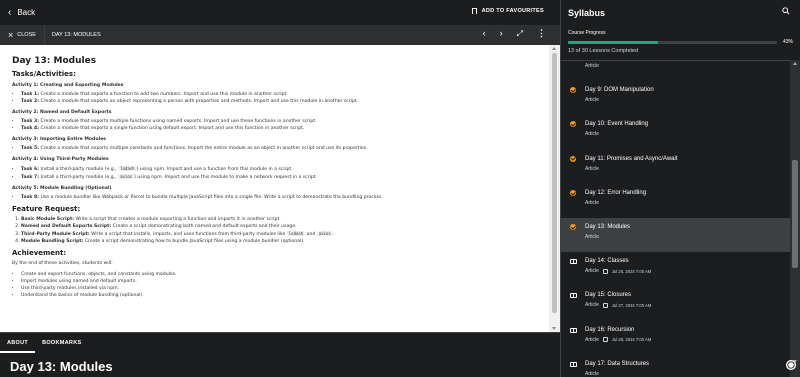 The image size is (800, 377). What do you see at coordinates (631, 305) in the screenshot?
I see `lesson-date: Jul 27, 2024 7:00 AM` at bounding box center [631, 305].